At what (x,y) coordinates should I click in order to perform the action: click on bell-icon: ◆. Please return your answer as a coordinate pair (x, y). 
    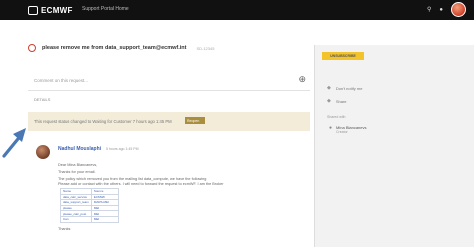
    Looking at the image, I should click on (329, 88).